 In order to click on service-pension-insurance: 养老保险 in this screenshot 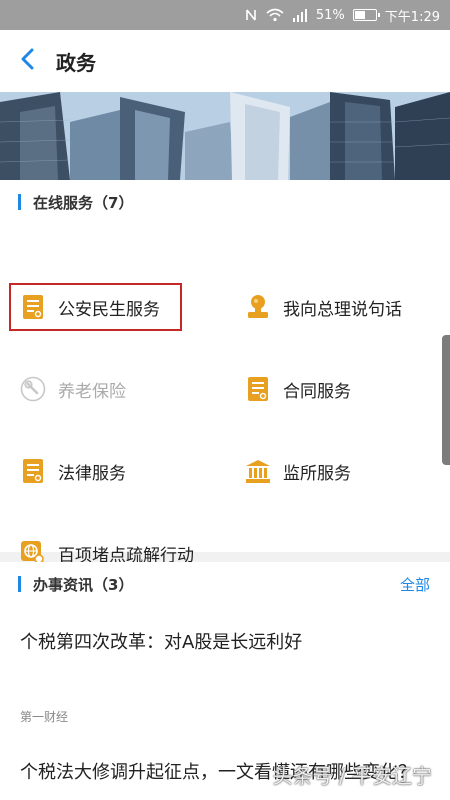, I will do `click(73, 389)`.